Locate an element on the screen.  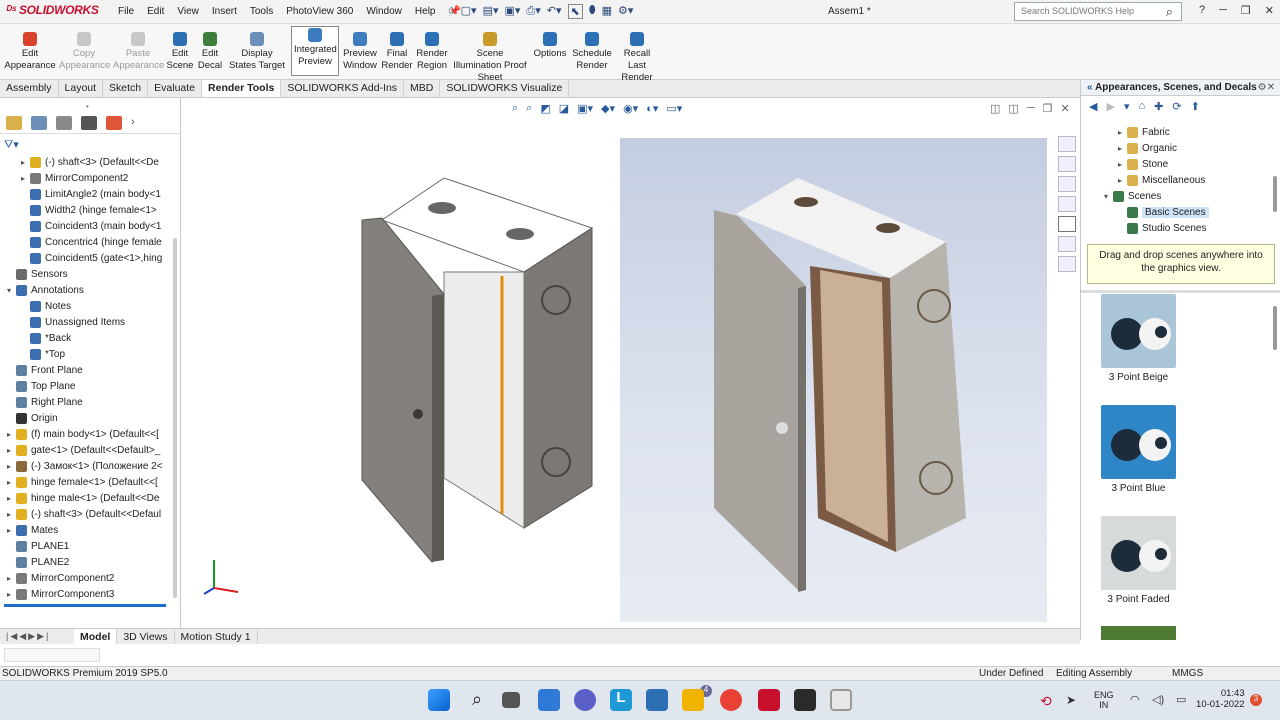
chat-icon is located at coordinates (585, 700).